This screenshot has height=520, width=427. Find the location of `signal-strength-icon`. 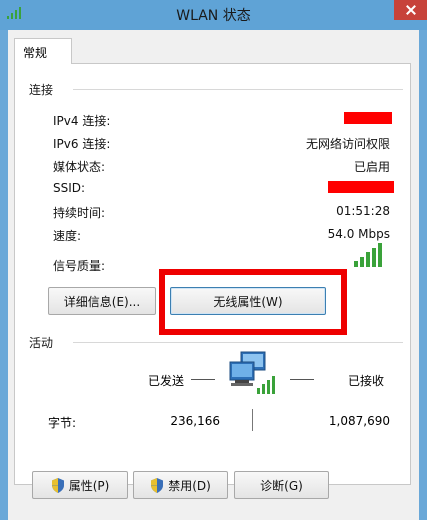

signal-strength-icon is located at coordinates (368, 255).